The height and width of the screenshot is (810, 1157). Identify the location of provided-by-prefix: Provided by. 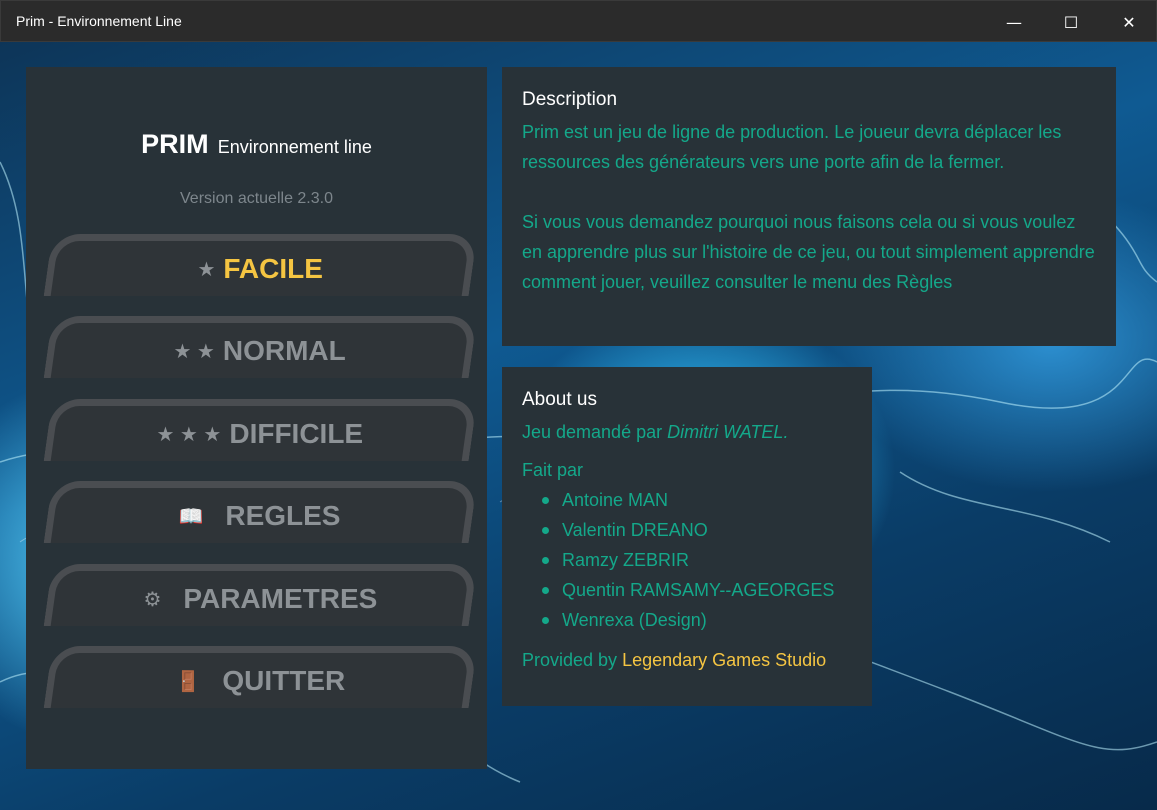
(572, 660).